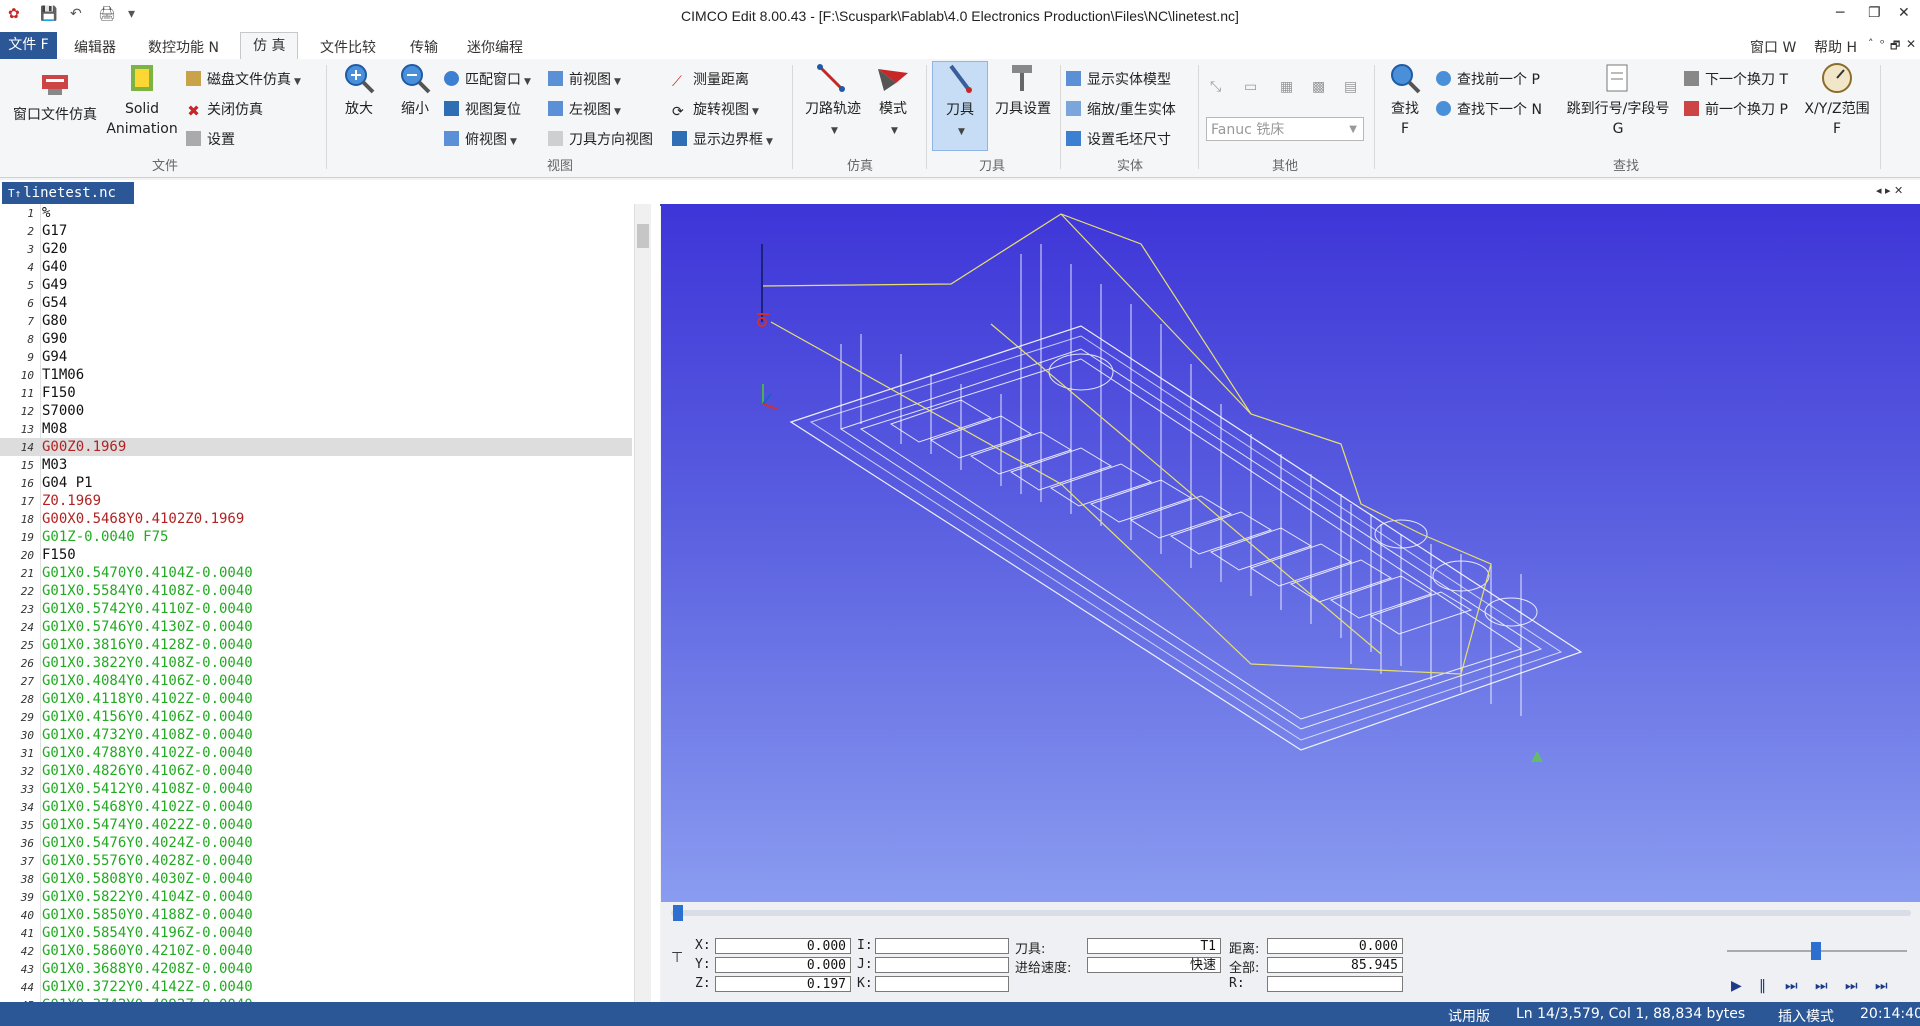  What do you see at coordinates (1736, 986) in the screenshot?
I see `play-button: ▶` at bounding box center [1736, 986].